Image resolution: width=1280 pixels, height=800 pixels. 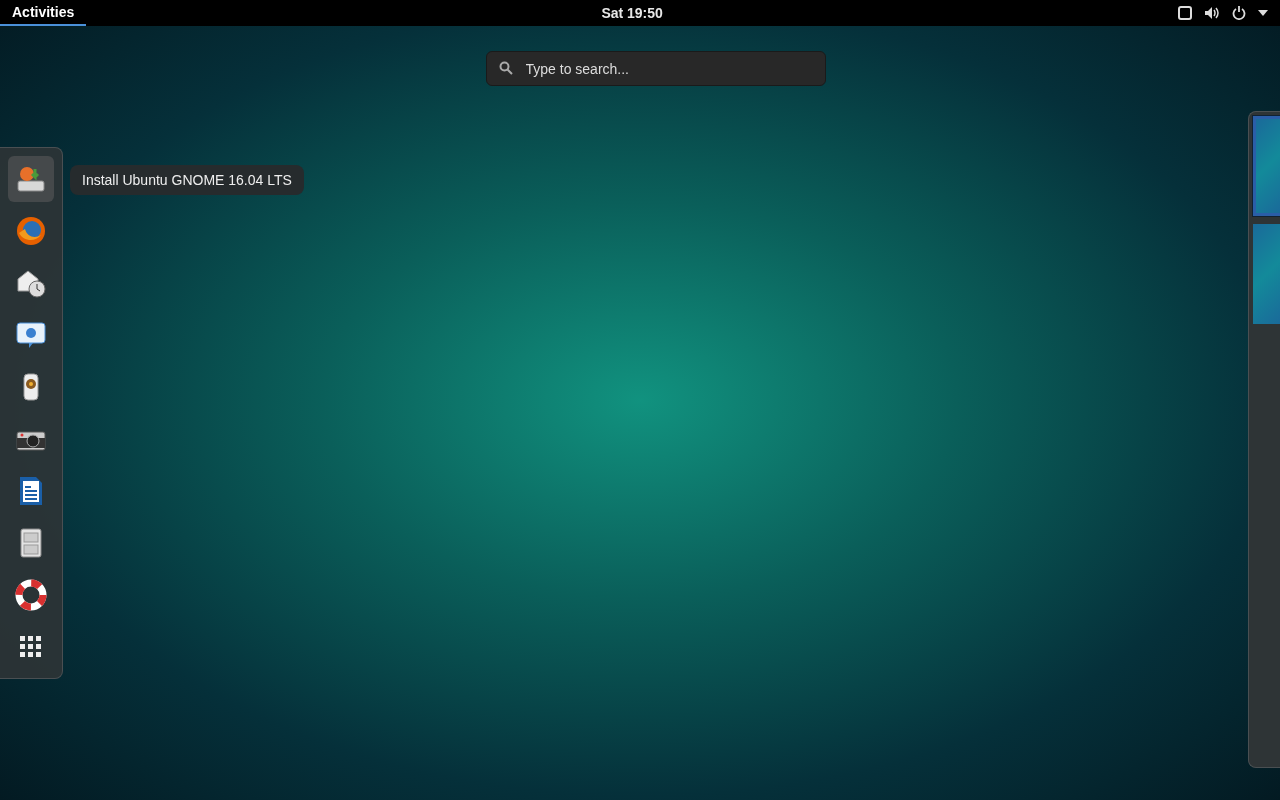 What do you see at coordinates (1239, 13) in the screenshot?
I see `power-icon` at bounding box center [1239, 13].